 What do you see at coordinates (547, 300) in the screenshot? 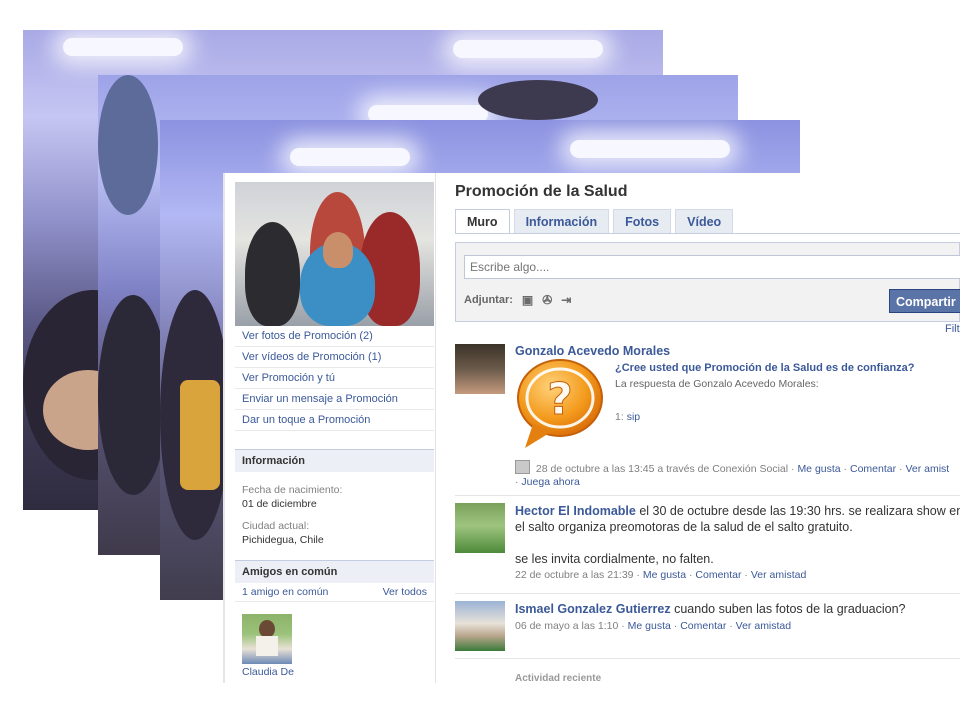
I see `video-icon: ✇` at bounding box center [547, 300].